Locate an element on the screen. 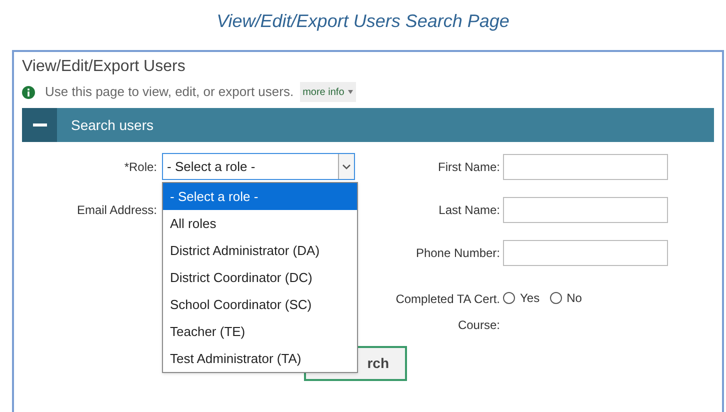  section-title: Search users is located at coordinates (112, 125).